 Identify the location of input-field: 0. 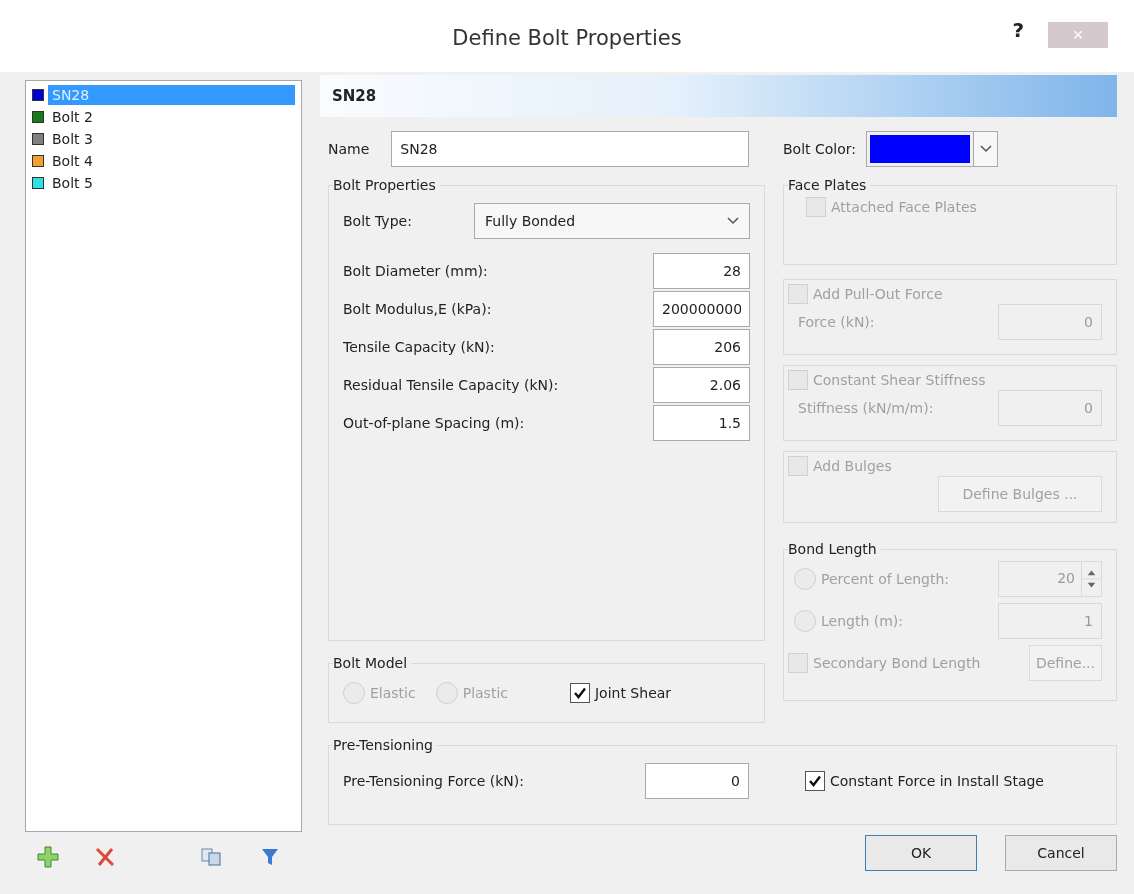
(697, 781).